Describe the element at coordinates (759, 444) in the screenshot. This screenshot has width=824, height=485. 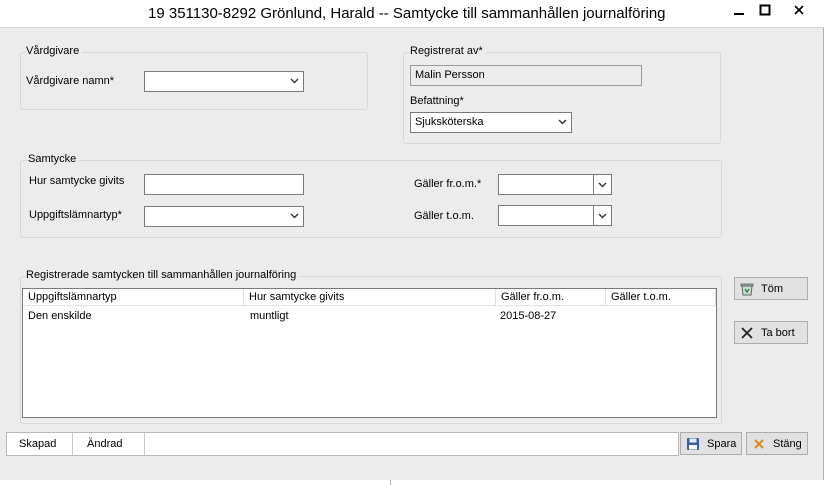
I see `close-x-icon` at that location.